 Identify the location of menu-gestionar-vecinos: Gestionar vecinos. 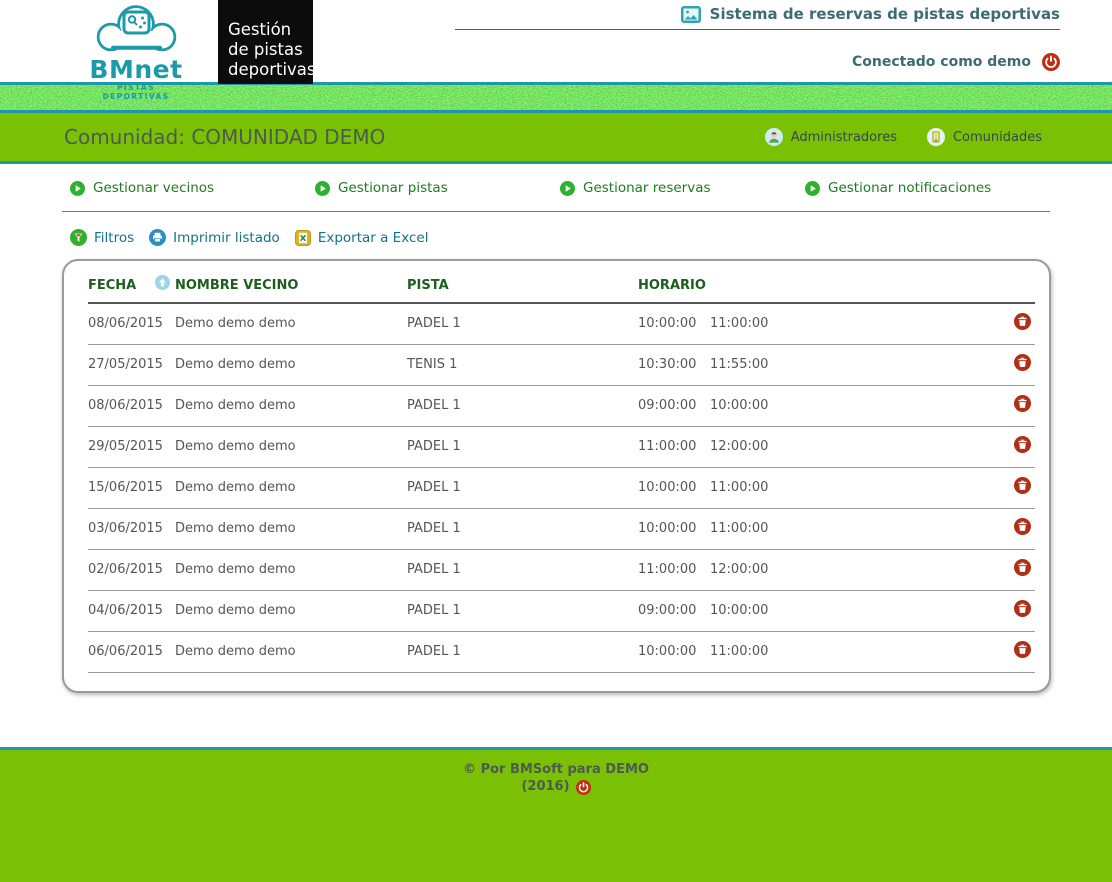
(192, 188).